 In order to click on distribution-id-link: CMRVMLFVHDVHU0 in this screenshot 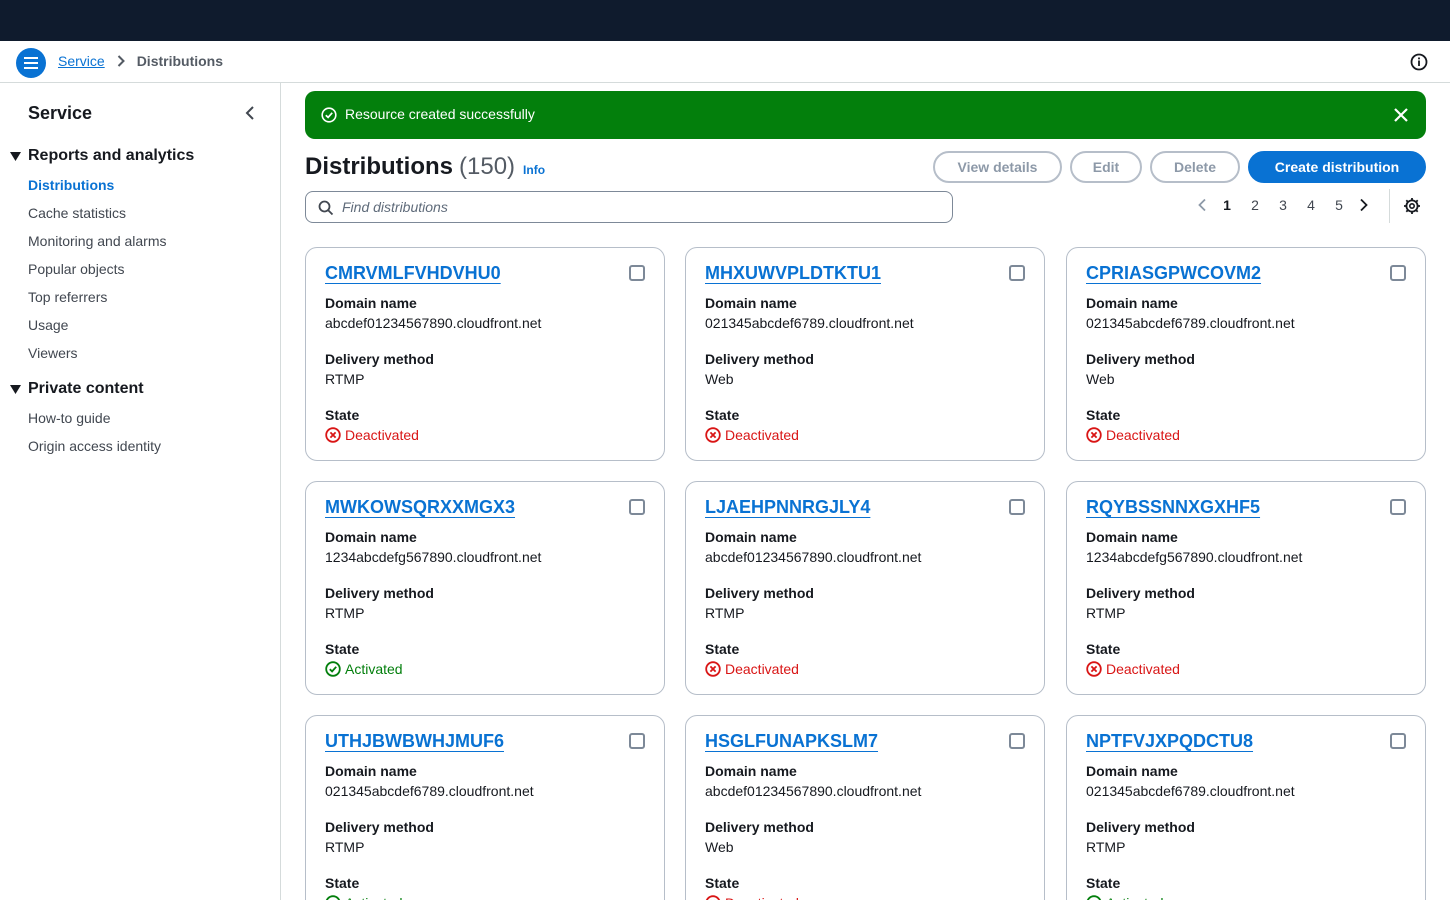, I will do `click(413, 273)`.